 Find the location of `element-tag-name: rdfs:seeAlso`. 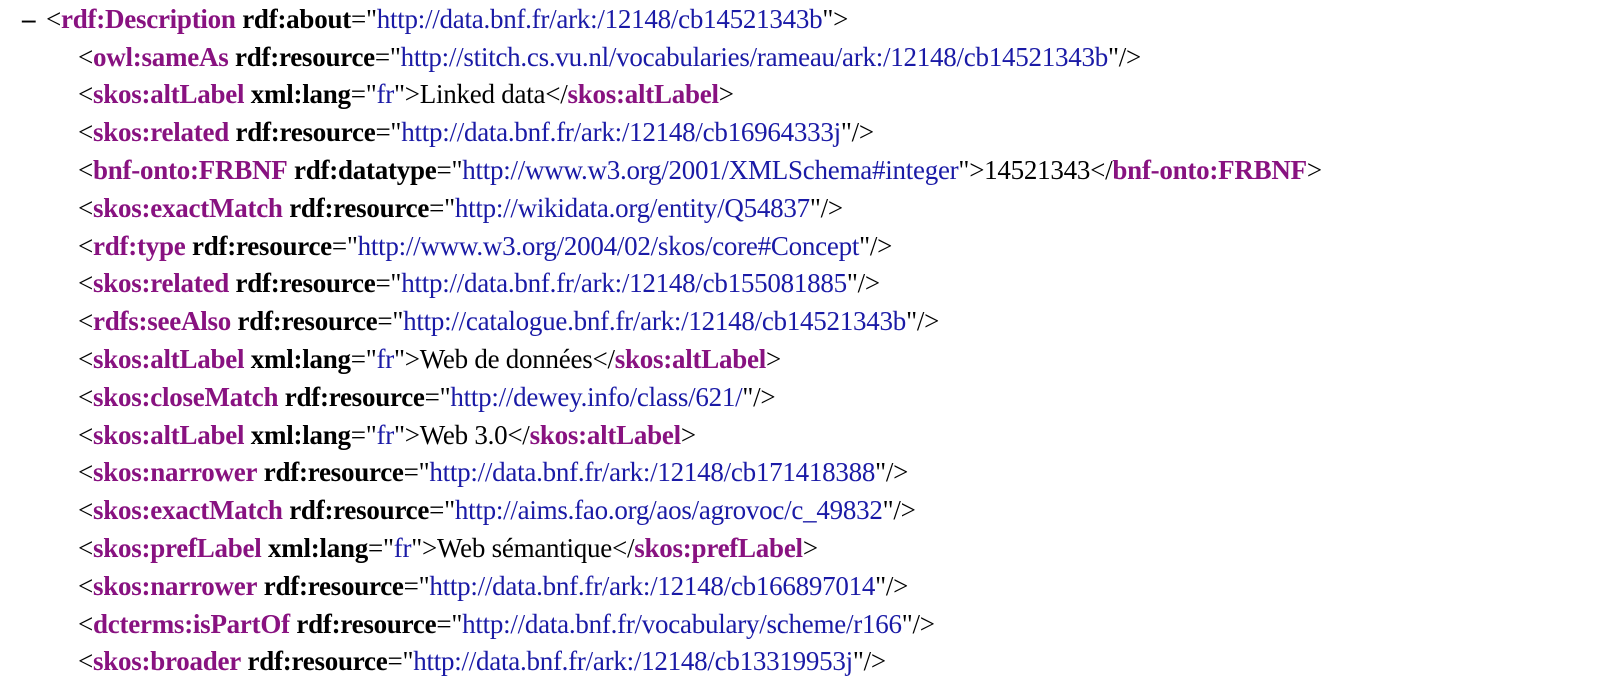

element-tag-name: rdfs:seeAlso is located at coordinates (161, 321).